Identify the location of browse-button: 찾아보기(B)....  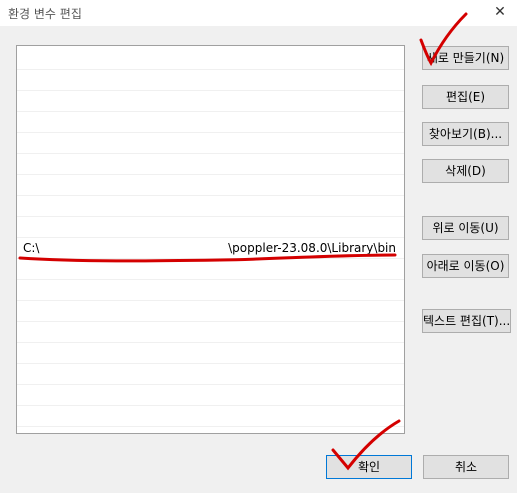
(465, 134).